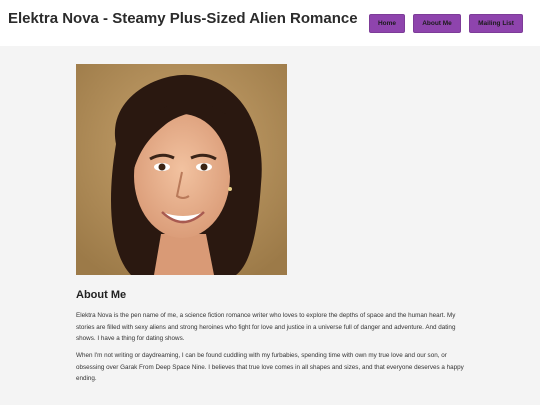 The height and width of the screenshot is (405, 540). What do you see at coordinates (101, 295) in the screenshot?
I see `about-heading: About Me` at bounding box center [101, 295].